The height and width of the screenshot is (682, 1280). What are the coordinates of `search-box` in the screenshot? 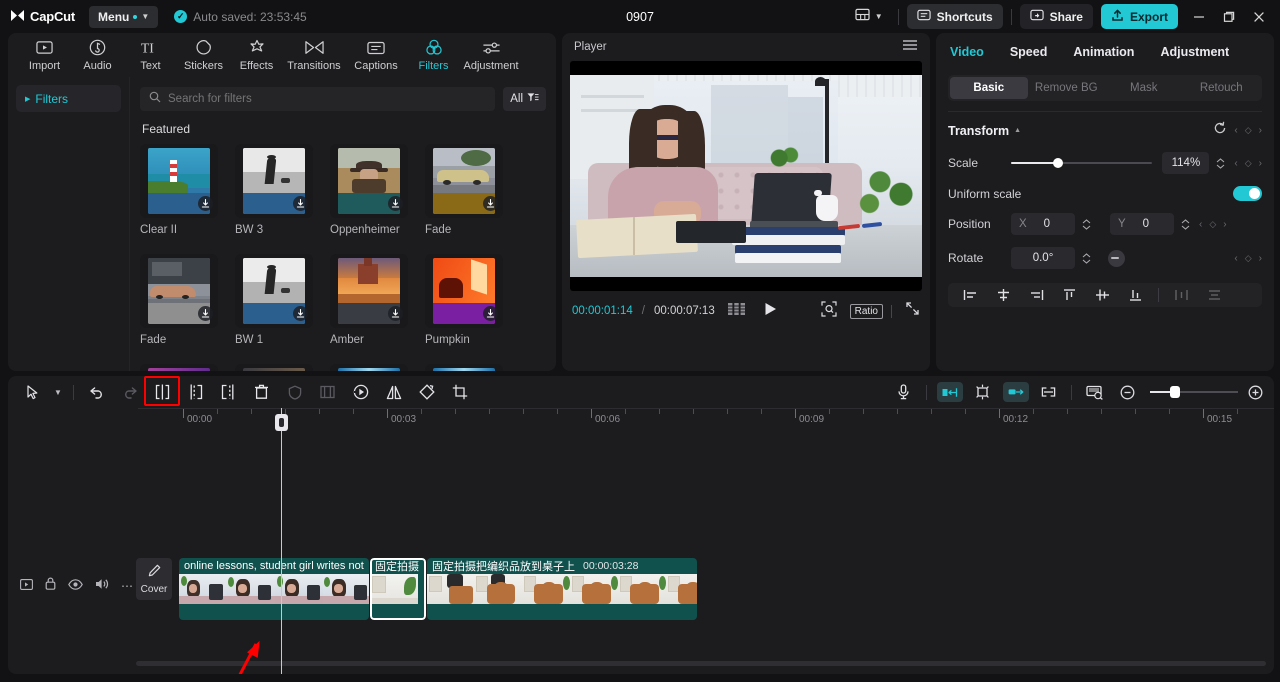 It's located at (318, 99).